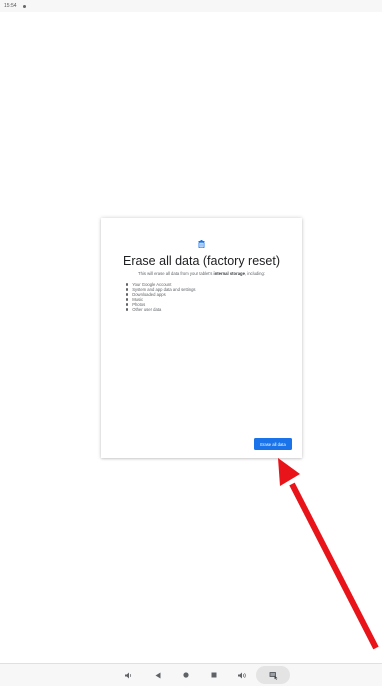  I want to click on recents-button, so click(214, 675).